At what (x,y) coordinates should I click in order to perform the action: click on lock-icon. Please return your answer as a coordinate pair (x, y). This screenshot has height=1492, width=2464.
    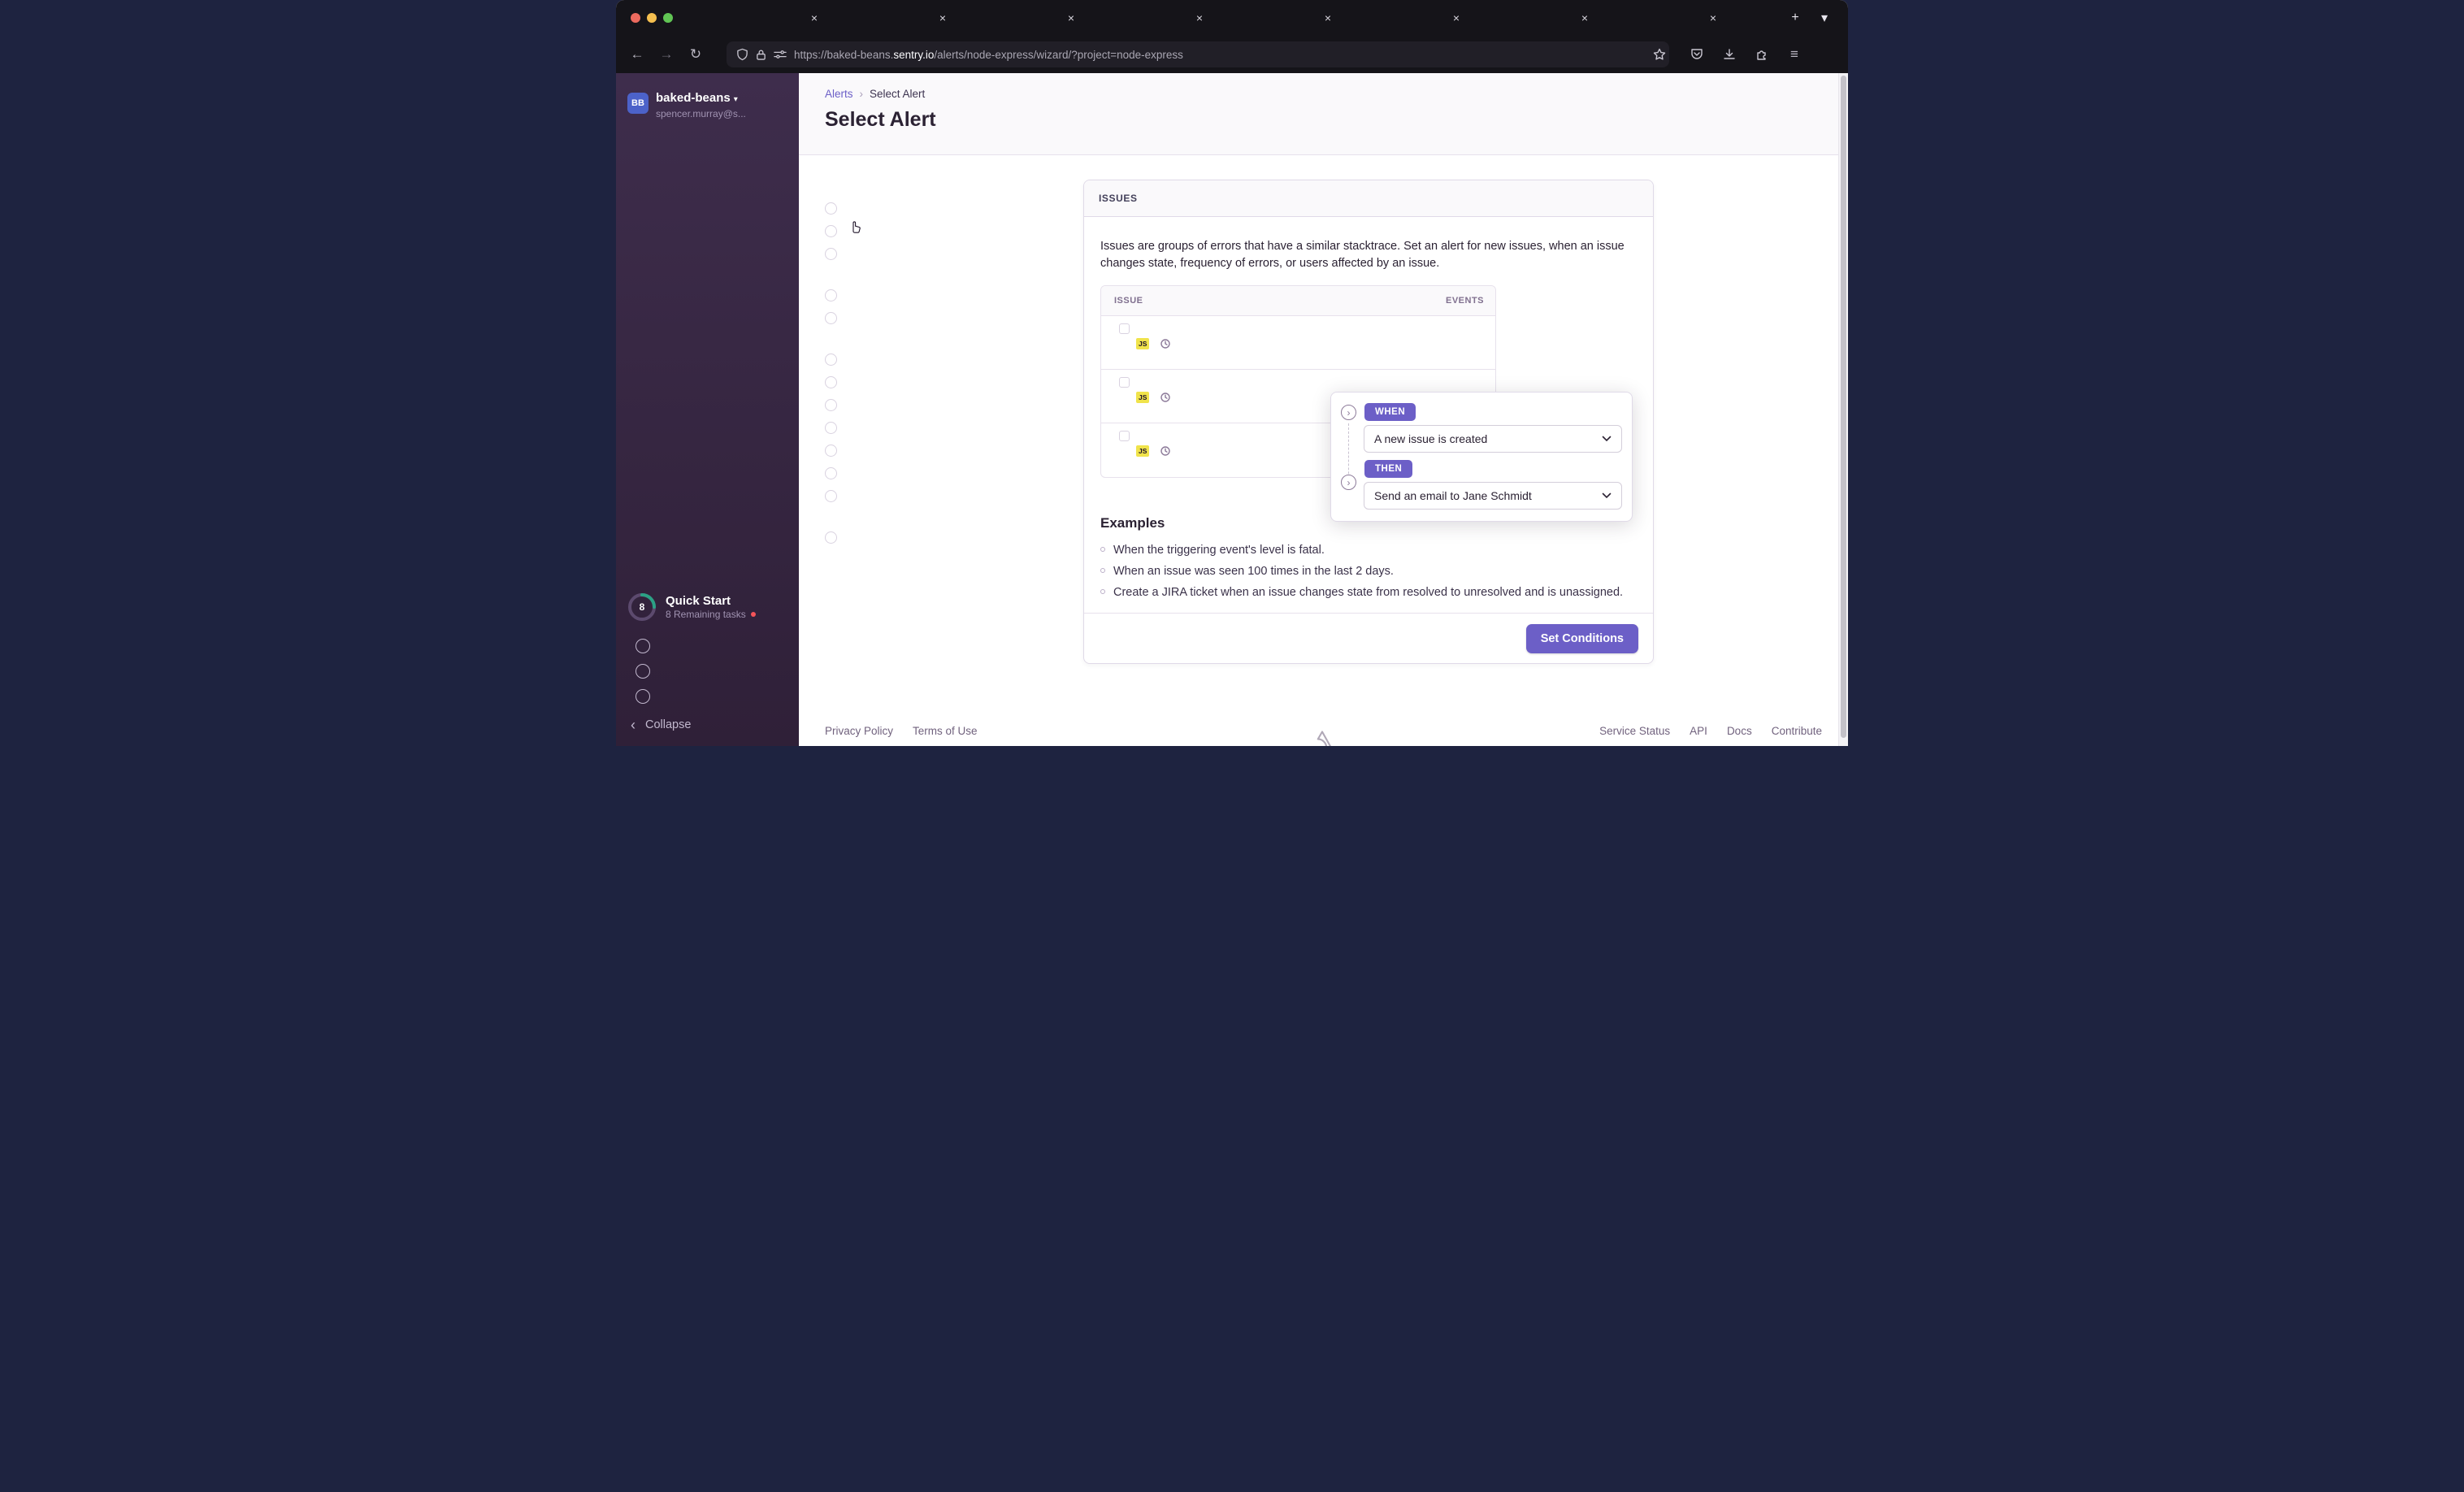
    Looking at the image, I should click on (761, 55).